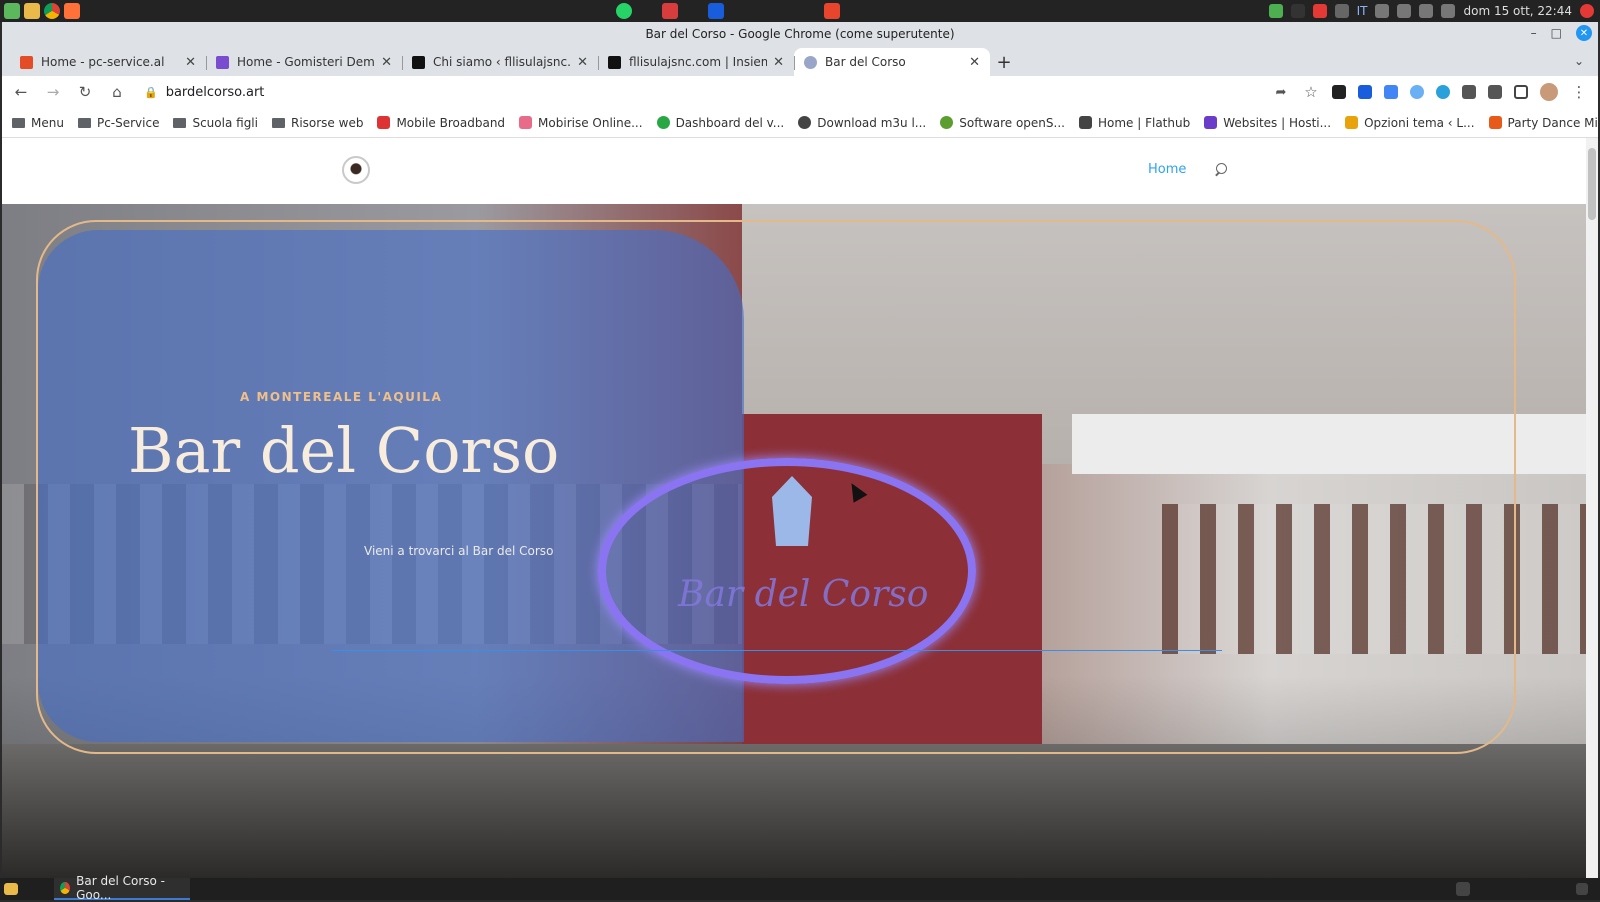 This screenshot has height=902, width=1600. I want to click on whatsapp-icon, so click(624, 11).